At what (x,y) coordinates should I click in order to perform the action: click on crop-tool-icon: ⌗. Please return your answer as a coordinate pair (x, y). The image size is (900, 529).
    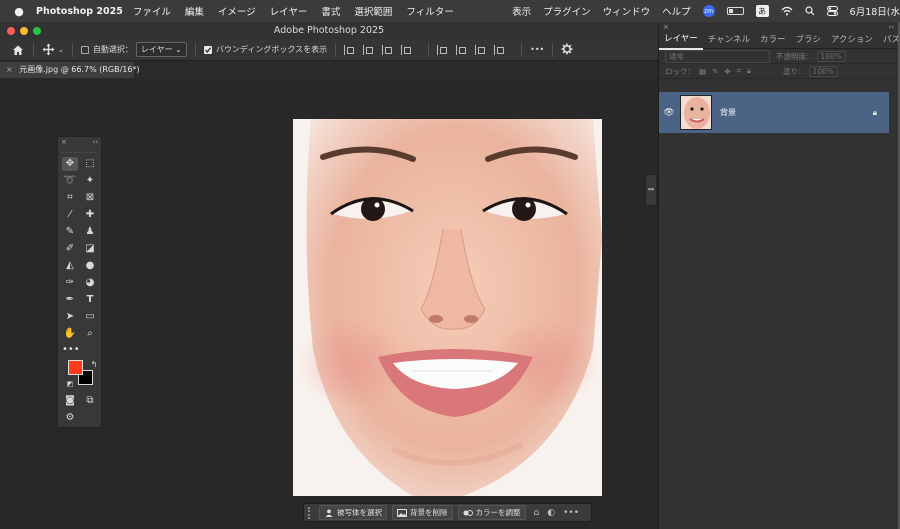
    Looking at the image, I should click on (70, 198).